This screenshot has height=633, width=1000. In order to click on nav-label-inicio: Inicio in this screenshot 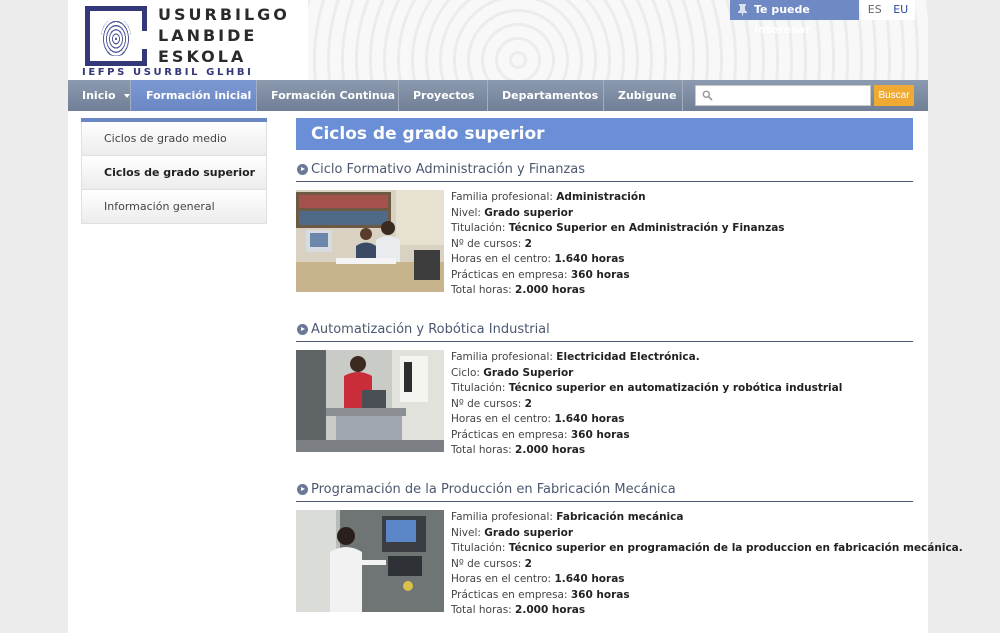, I will do `click(99, 95)`.